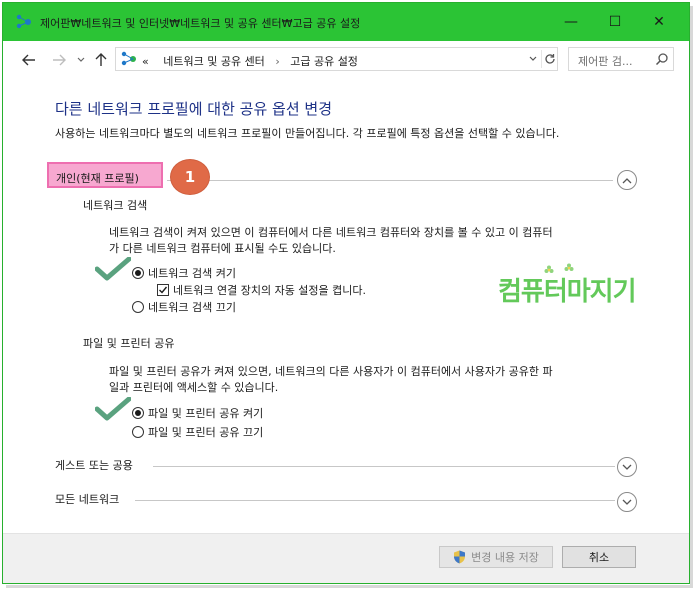 The image size is (694, 589). I want to click on expand-guest-chevron-down-icon, so click(627, 467).